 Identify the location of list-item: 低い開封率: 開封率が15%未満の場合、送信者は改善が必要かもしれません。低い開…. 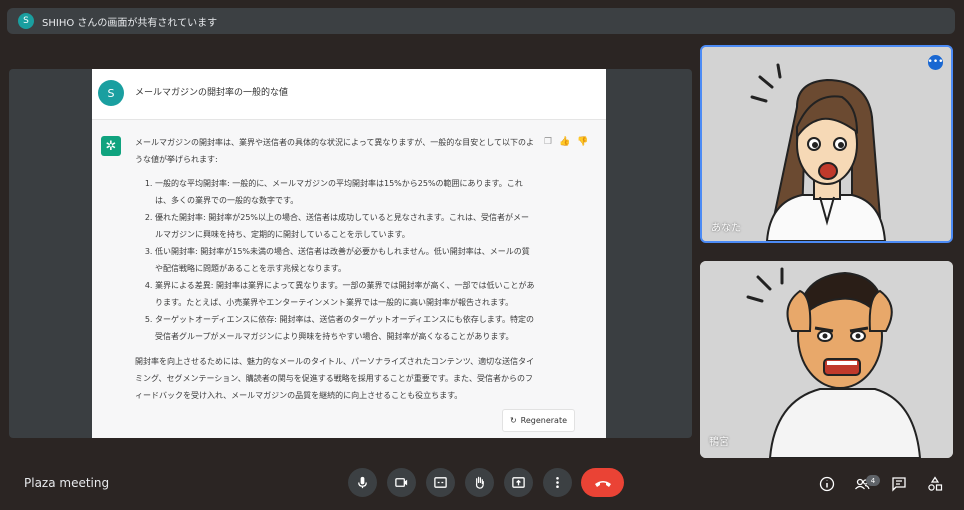
(345, 260).